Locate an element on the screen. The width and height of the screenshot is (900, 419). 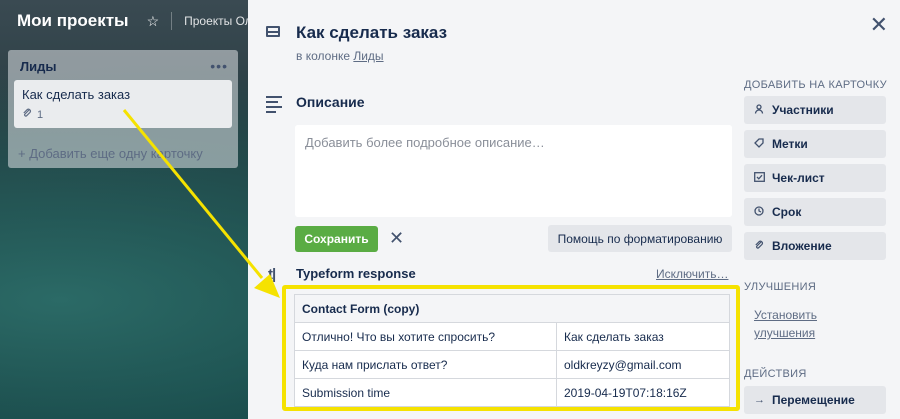
improvements-heading: УЛУЧШЕНИЯ is located at coordinates (780, 287).